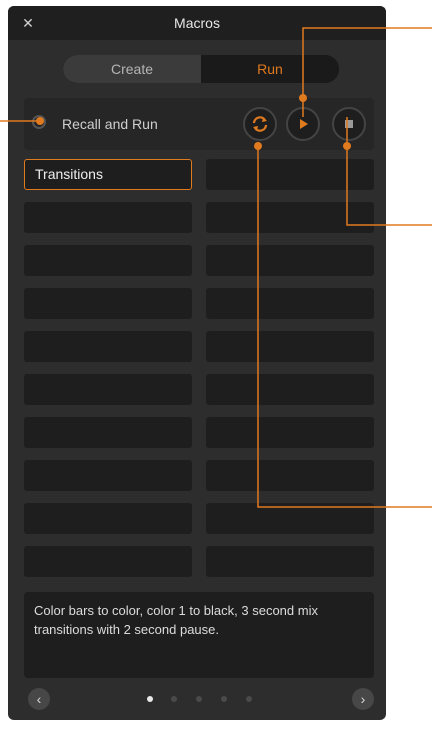 The height and width of the screenshot is (729, 432). I want to click on prev-page-button: ‹, so click(39, 699).